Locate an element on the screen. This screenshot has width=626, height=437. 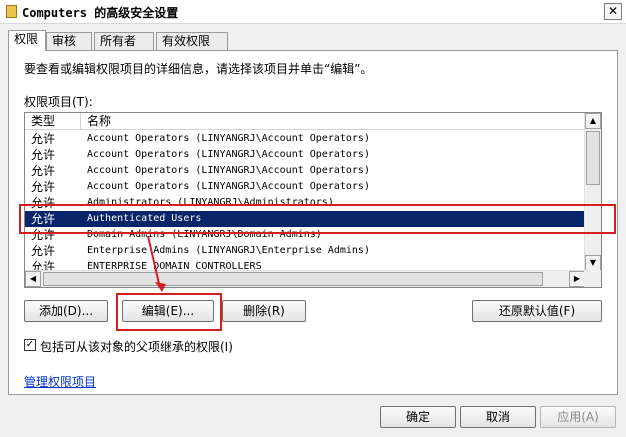
tab-effective-permissions: 有效权限 is located at coordinates (192, 41).